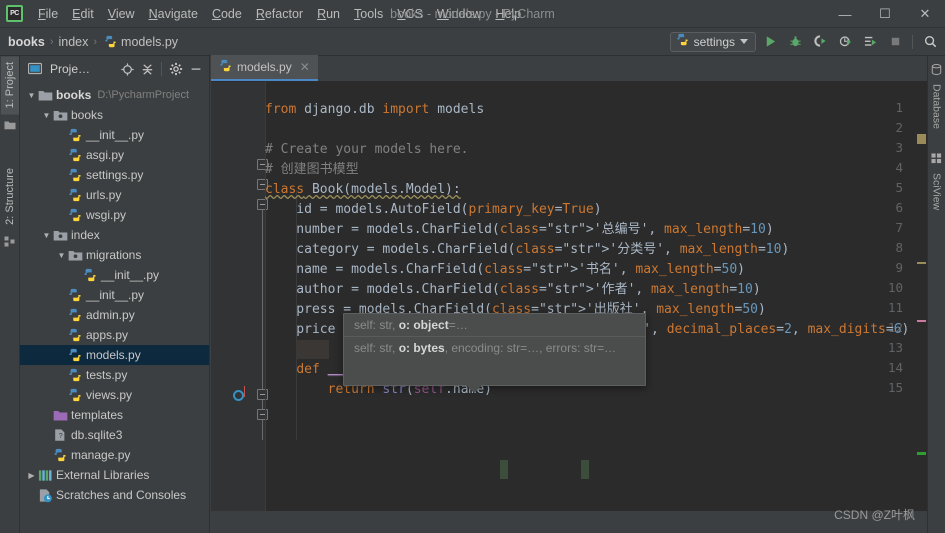 Image resolution: width=945 pixels, height=533 pixels. What do you see at coordinates (114, 495) in the screenshot?
I see `tree-node-scratches-and-consoles: Scratches and Consoles` at bounding box center [114, 495].